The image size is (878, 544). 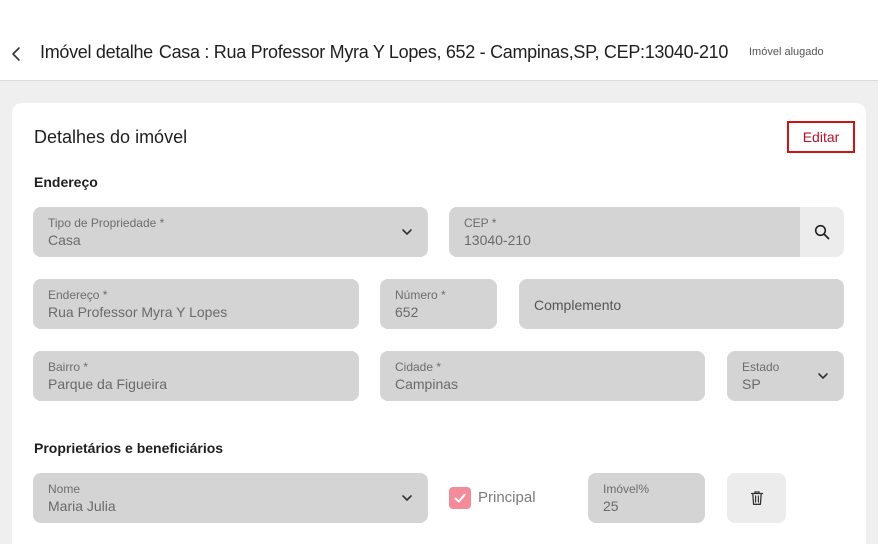 I want to click on neighborhood-value: Parque da Figueira, so click(x=108, y=384).